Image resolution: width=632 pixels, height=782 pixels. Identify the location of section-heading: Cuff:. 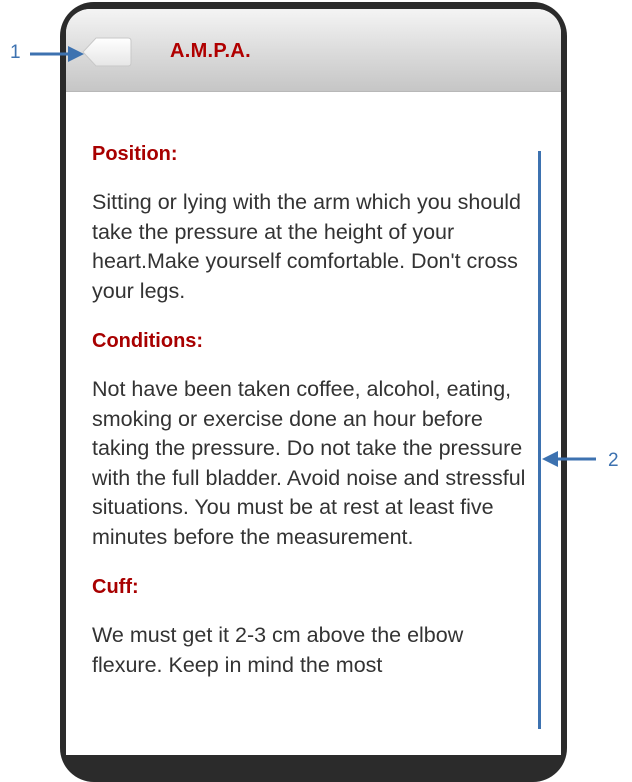
(115, 587).